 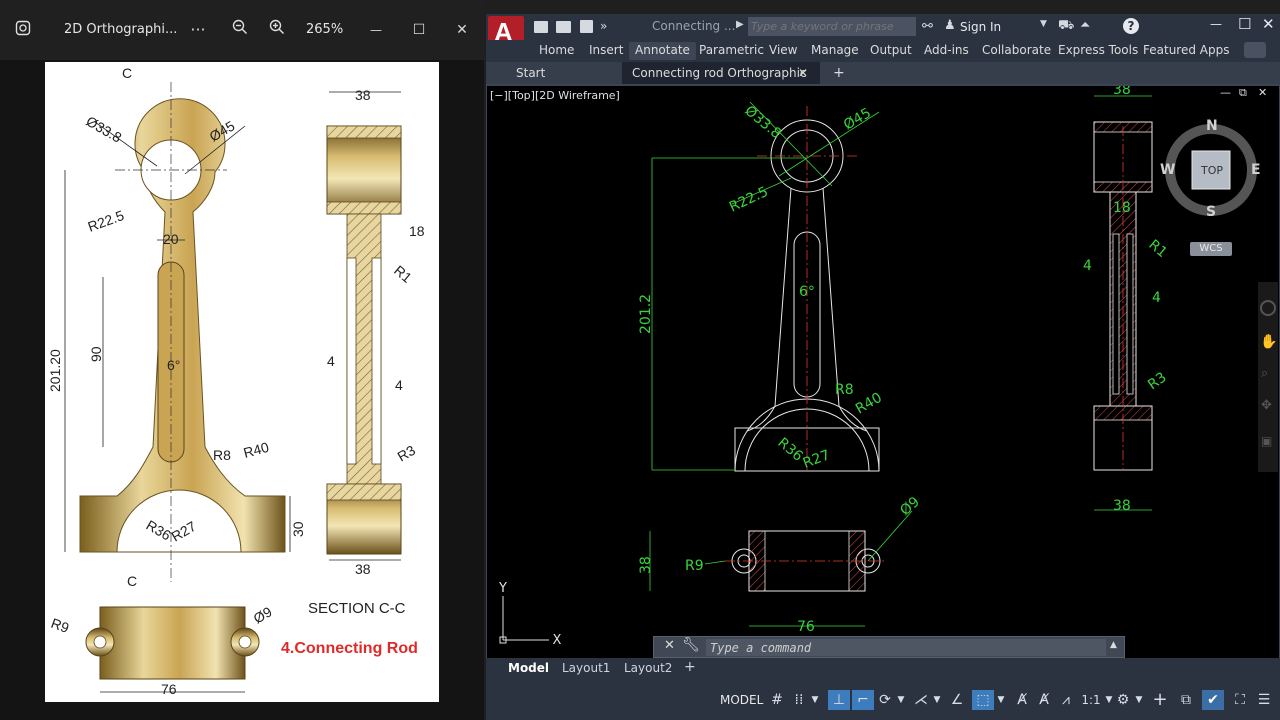 I want to click on ribbon-tab-output: Output, so click(x=891, y=51).